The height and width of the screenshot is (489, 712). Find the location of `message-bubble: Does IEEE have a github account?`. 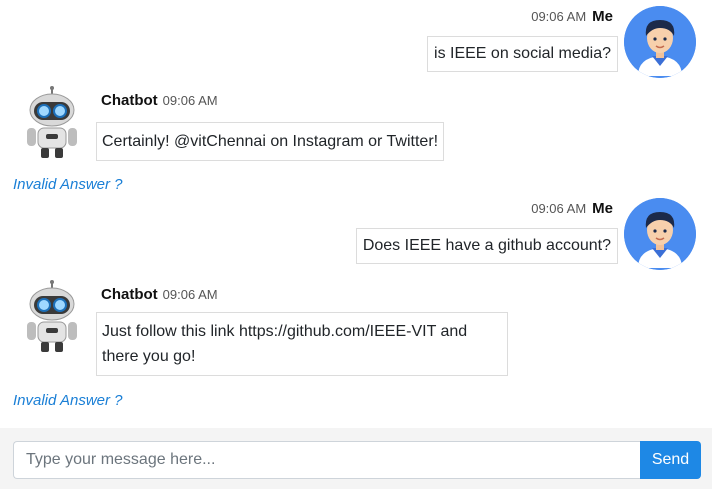

message-bubble: Does IEEE have a github account? is located at coordinates (486, 246).